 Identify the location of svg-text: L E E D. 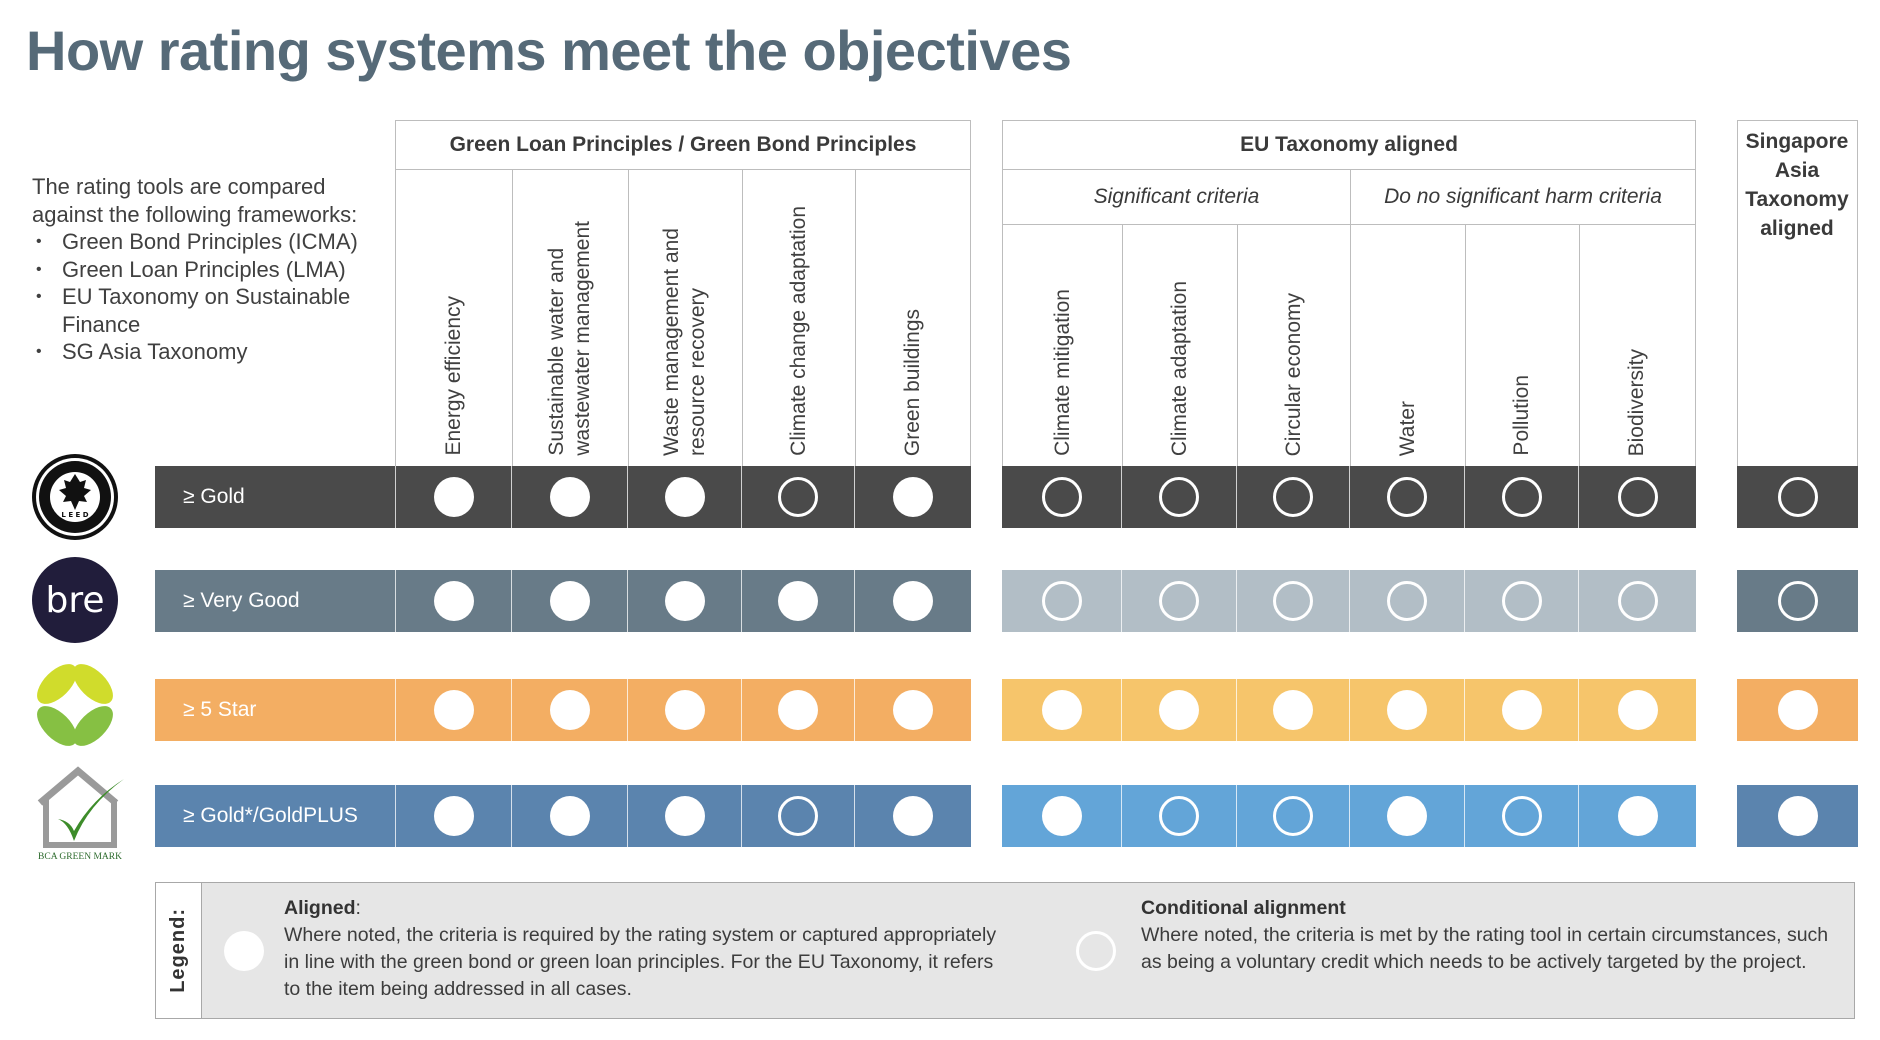
(74, 515).